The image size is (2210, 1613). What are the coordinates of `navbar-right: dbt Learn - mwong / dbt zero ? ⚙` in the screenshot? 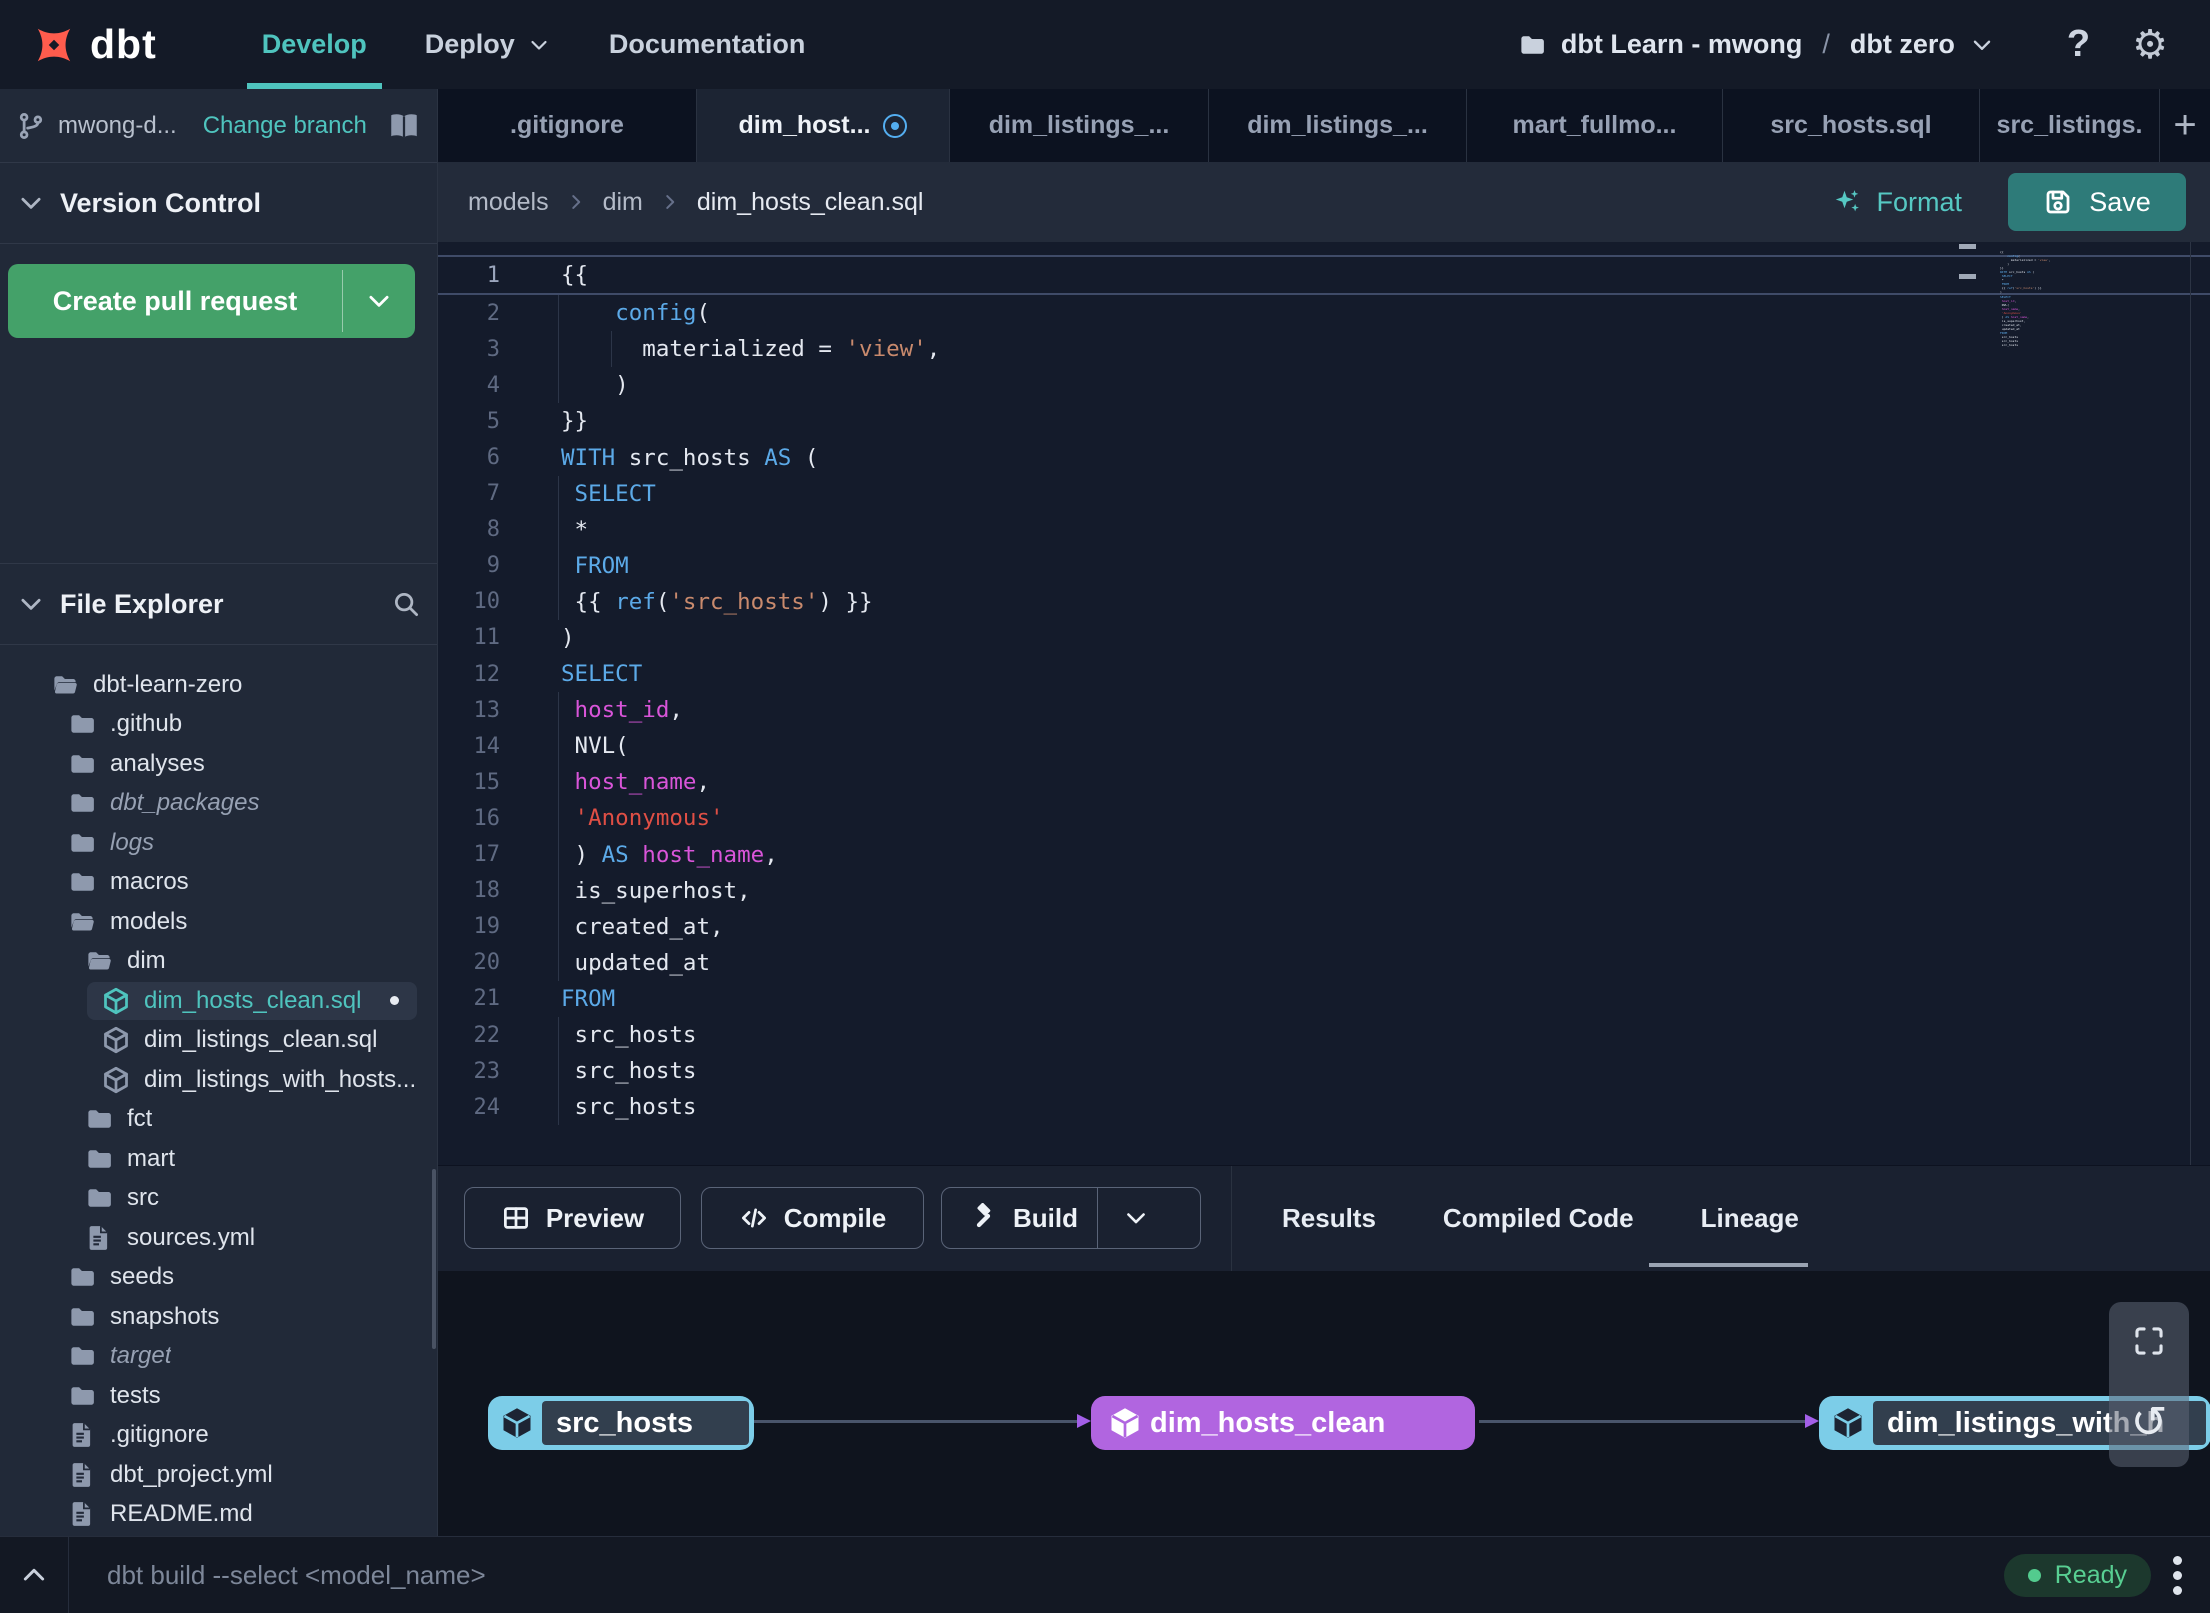 It's located at (1863, 44).